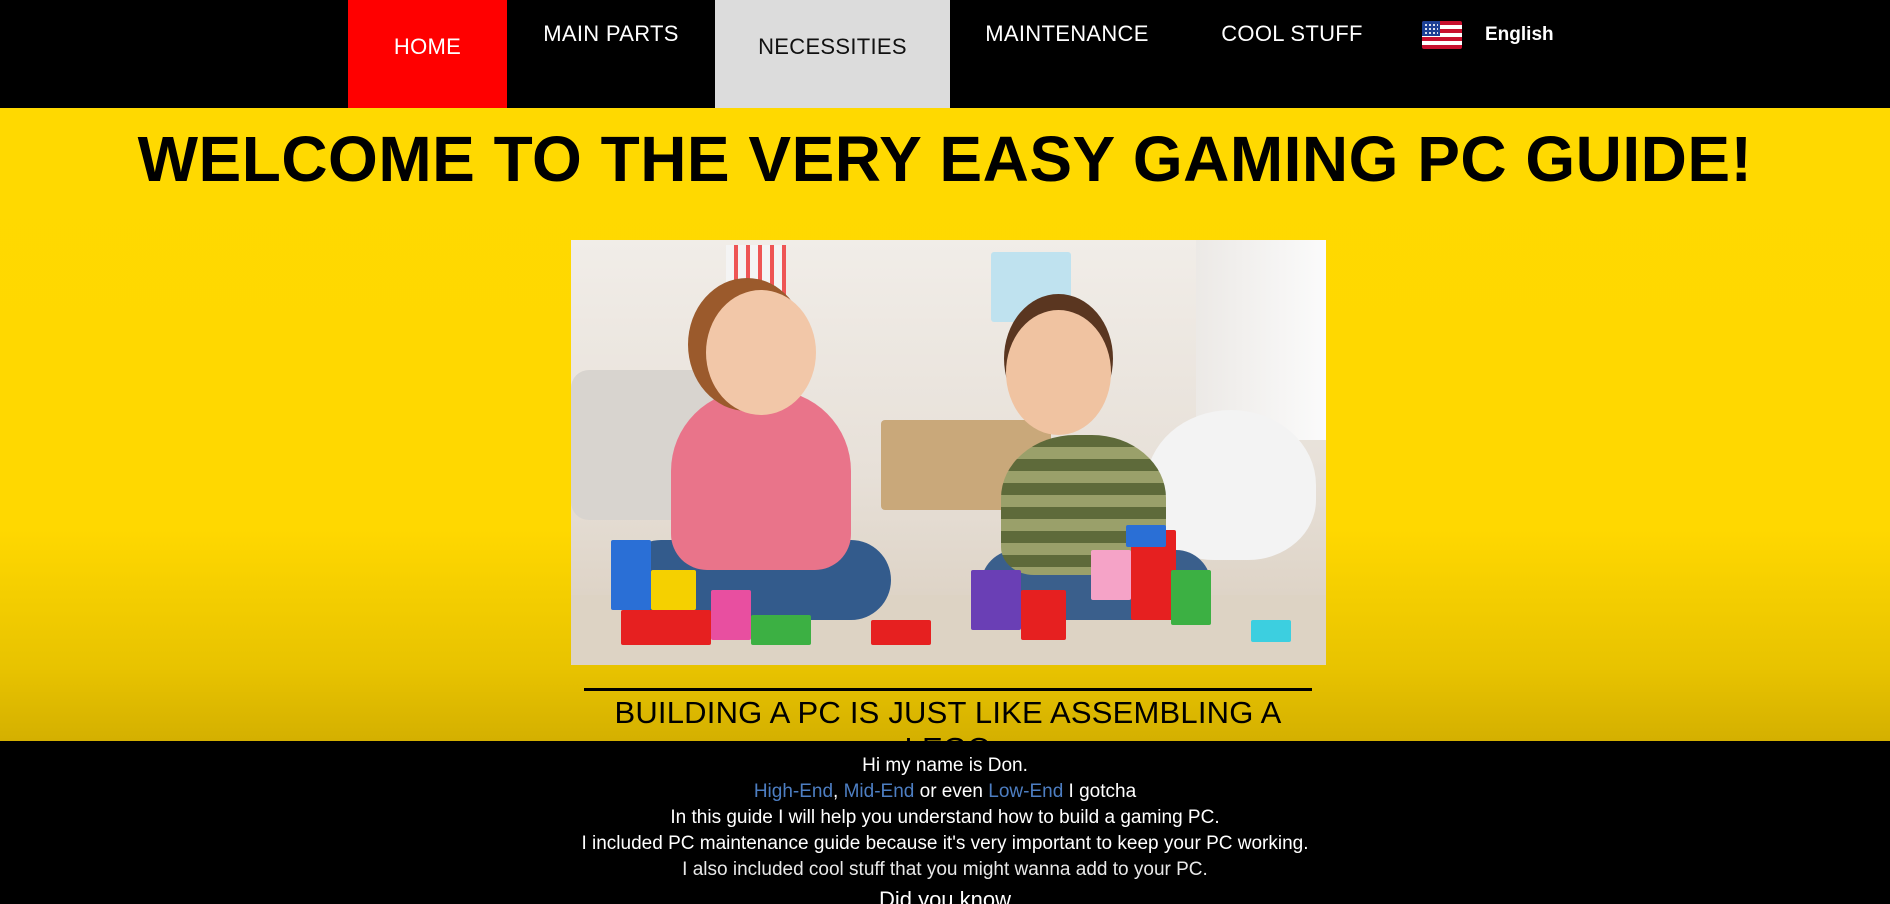 The width and height of the screenshot is (1890, 904). I want to click on link-low-end: Low-End, so click(1025, 791).